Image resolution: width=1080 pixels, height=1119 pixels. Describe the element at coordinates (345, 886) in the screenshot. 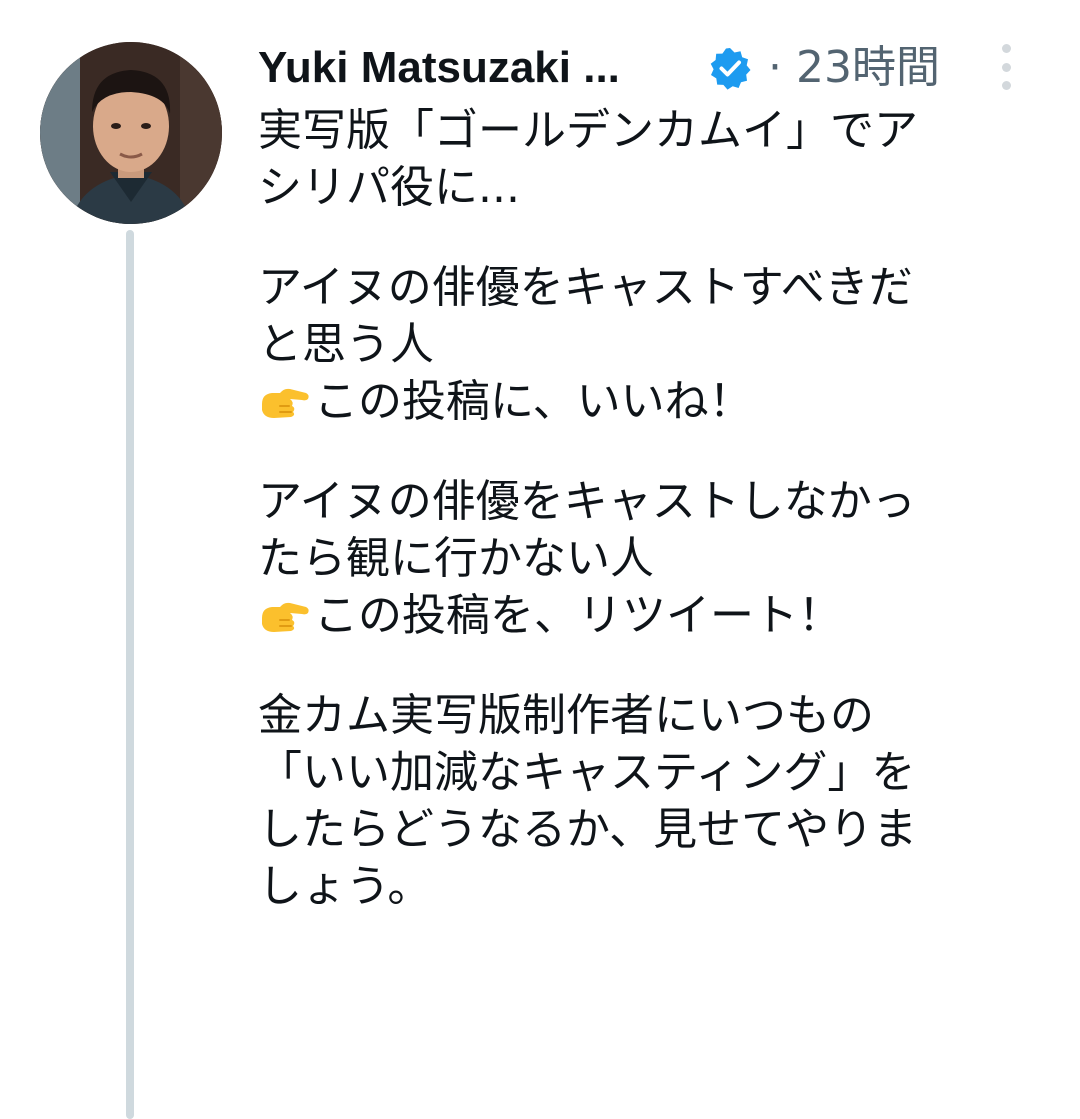

I see `text-line: しょう。` at that location.